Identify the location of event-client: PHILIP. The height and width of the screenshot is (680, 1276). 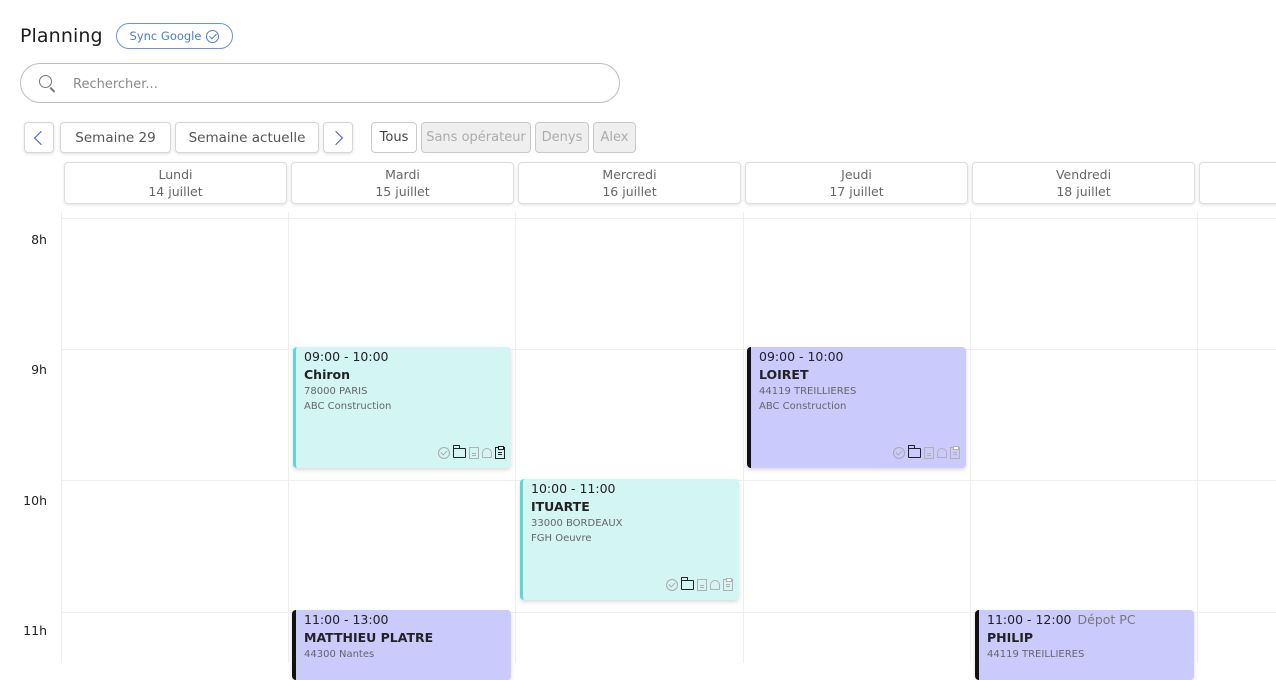
(1010, 637).